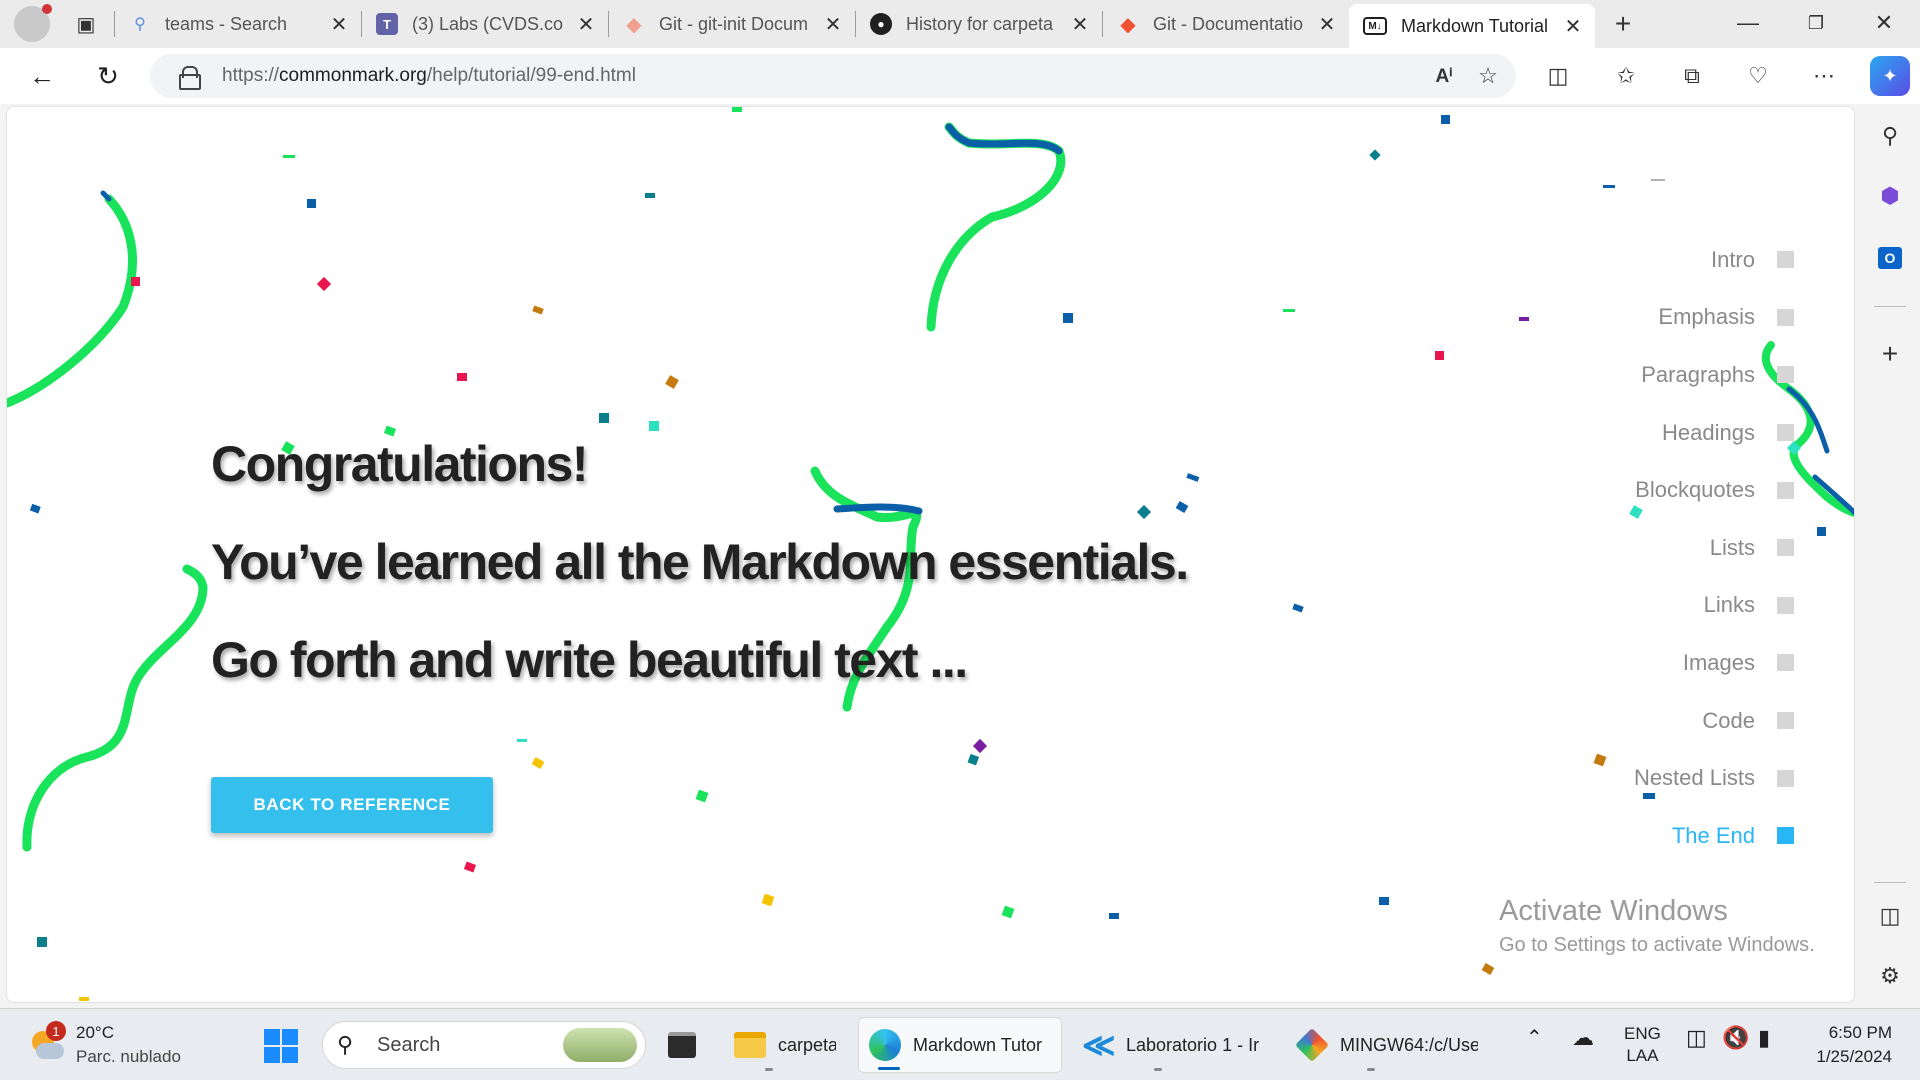  I want to click on watermark-subtitle: Go to Settings to activate Windows., so click(1657, 945).